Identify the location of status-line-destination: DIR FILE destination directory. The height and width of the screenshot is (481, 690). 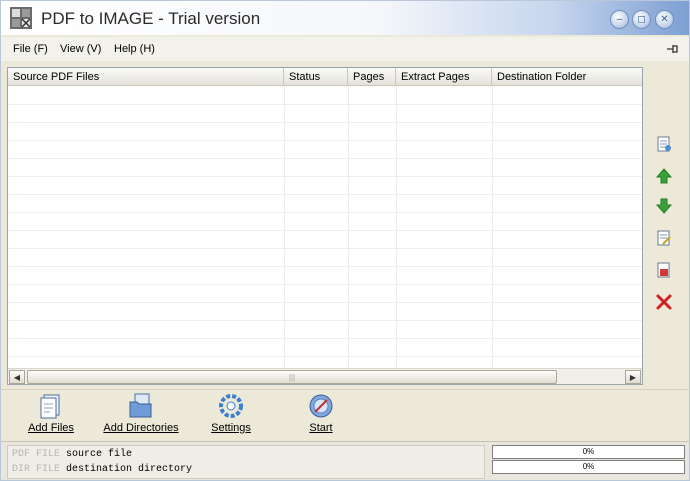
(102, 469).